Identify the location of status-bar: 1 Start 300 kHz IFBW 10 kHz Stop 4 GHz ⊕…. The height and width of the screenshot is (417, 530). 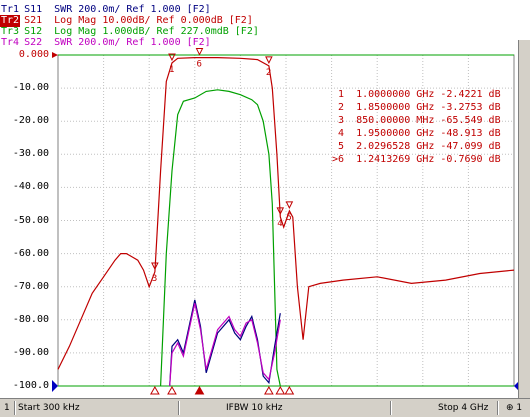
(265, 407).